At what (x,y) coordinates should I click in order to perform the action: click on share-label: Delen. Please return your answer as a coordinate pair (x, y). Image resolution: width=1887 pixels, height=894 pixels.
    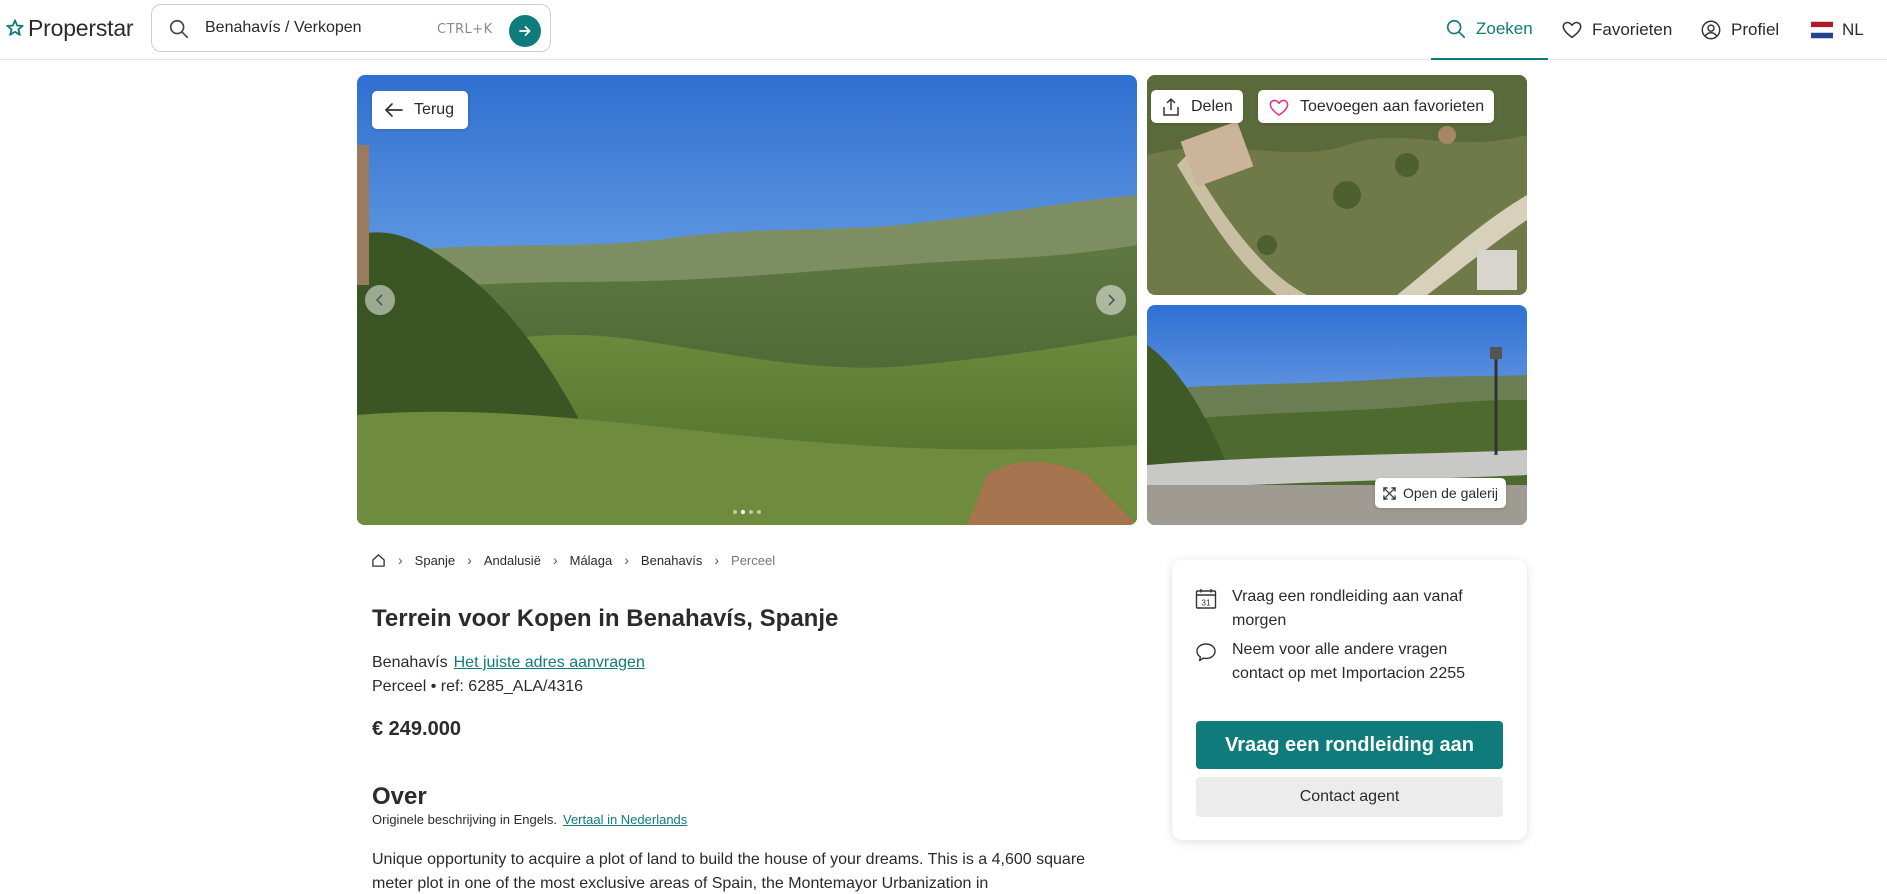
    Looking at the image, I should click on (1212, 106).